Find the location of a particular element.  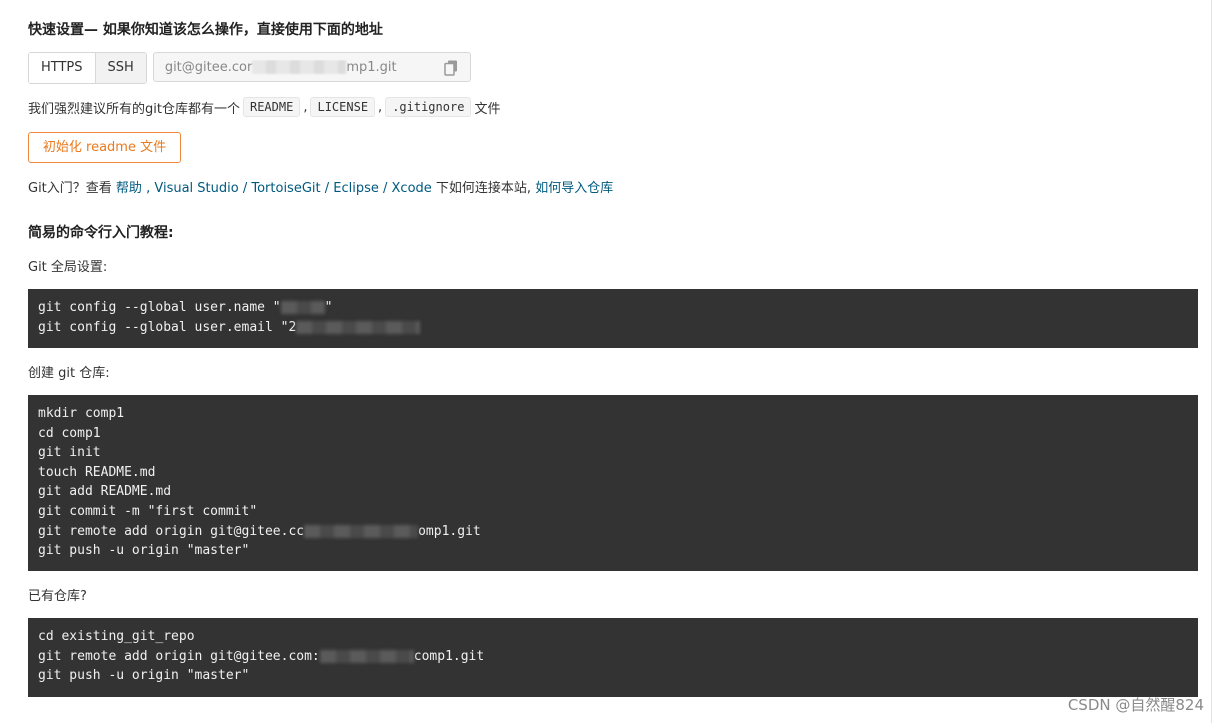

gitignore-tag: .gitignore is located at coordinates (428, 107).